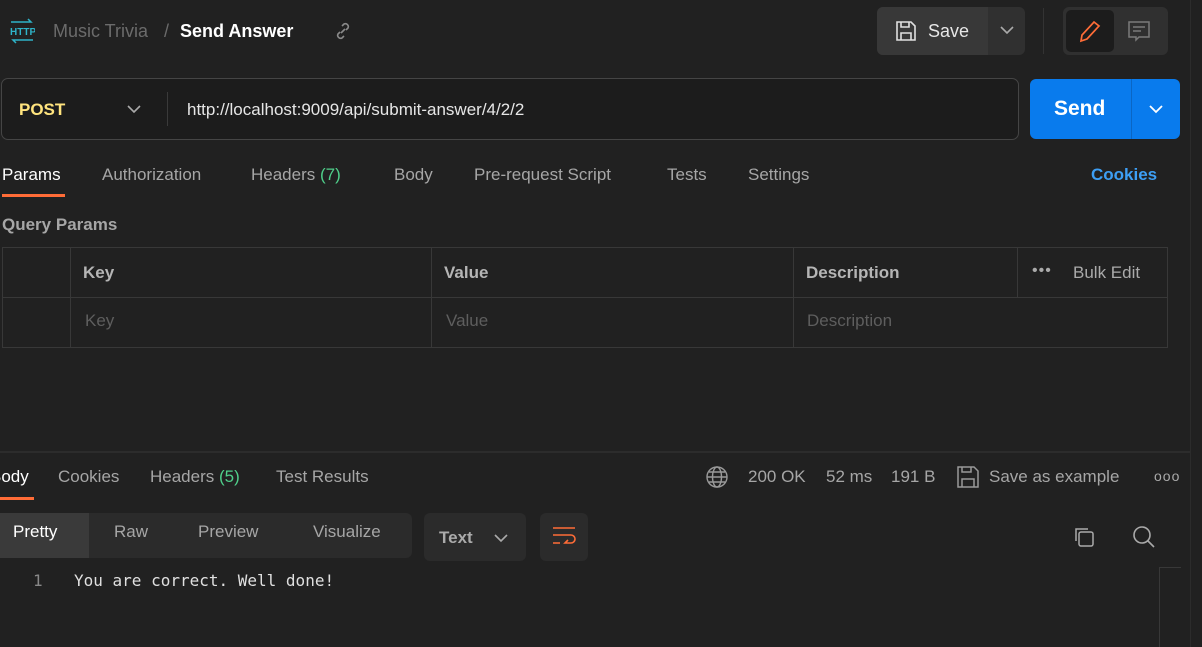  Describe the element at coordinates (542, 175) in the screenshot. I see `tab-pre-request-script: Pre-request Script` at that location.